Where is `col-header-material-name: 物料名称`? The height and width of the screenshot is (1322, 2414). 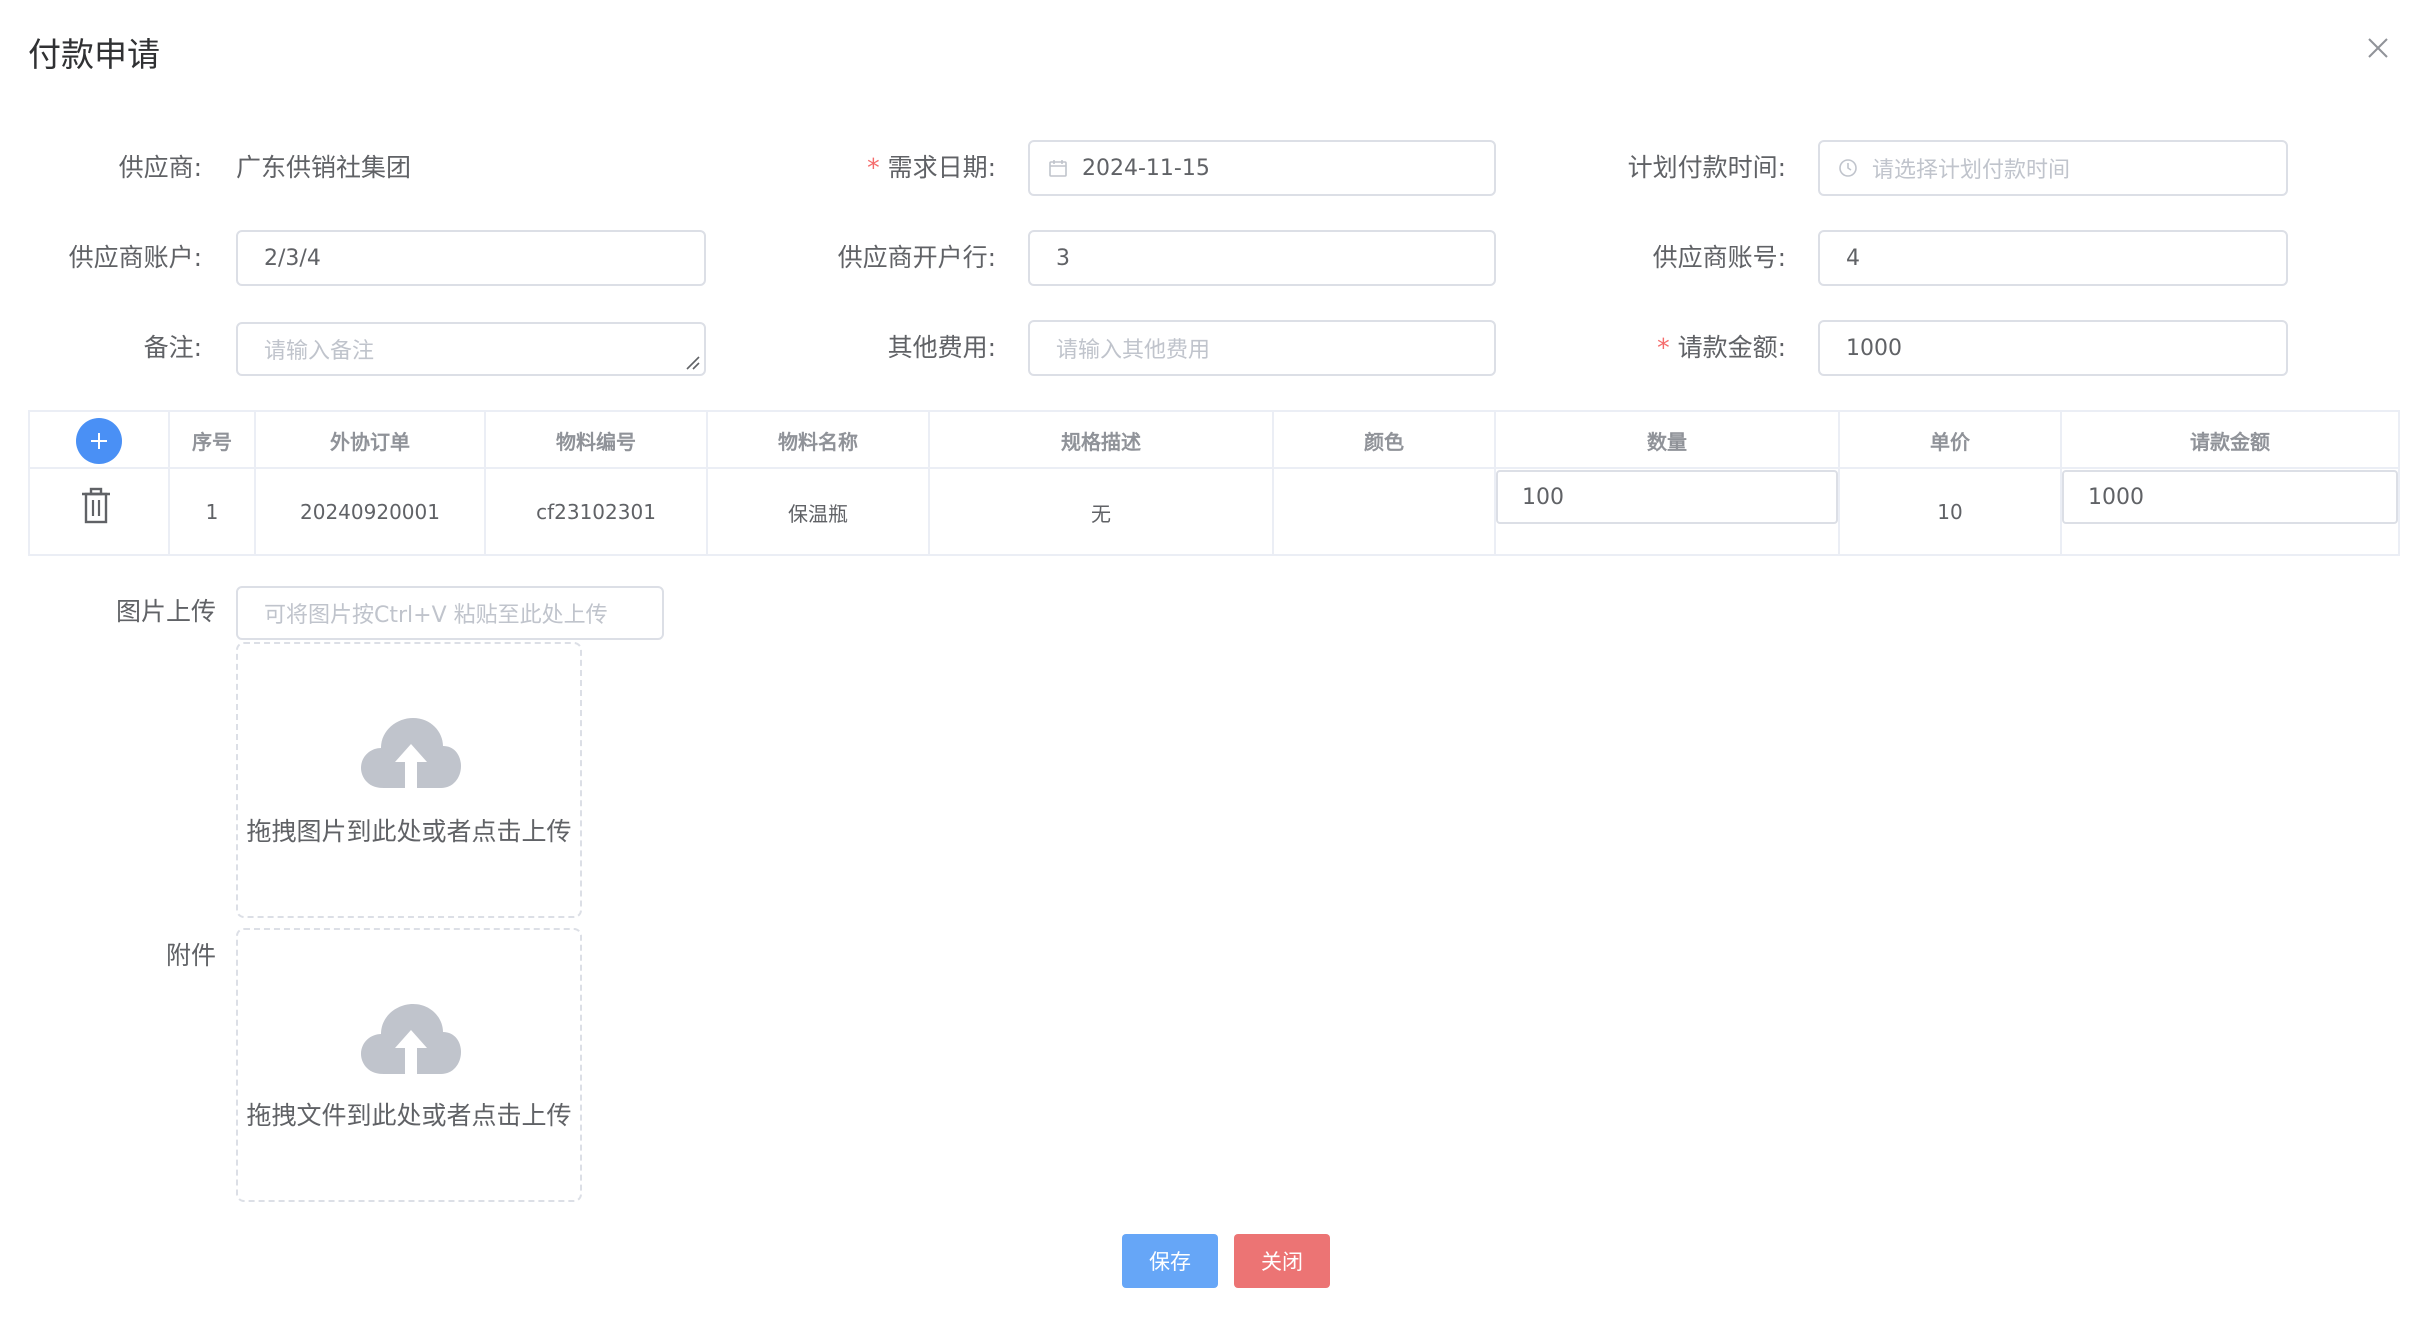 col-header-material-name: 物料名称 is located at coordinates (818, 441).